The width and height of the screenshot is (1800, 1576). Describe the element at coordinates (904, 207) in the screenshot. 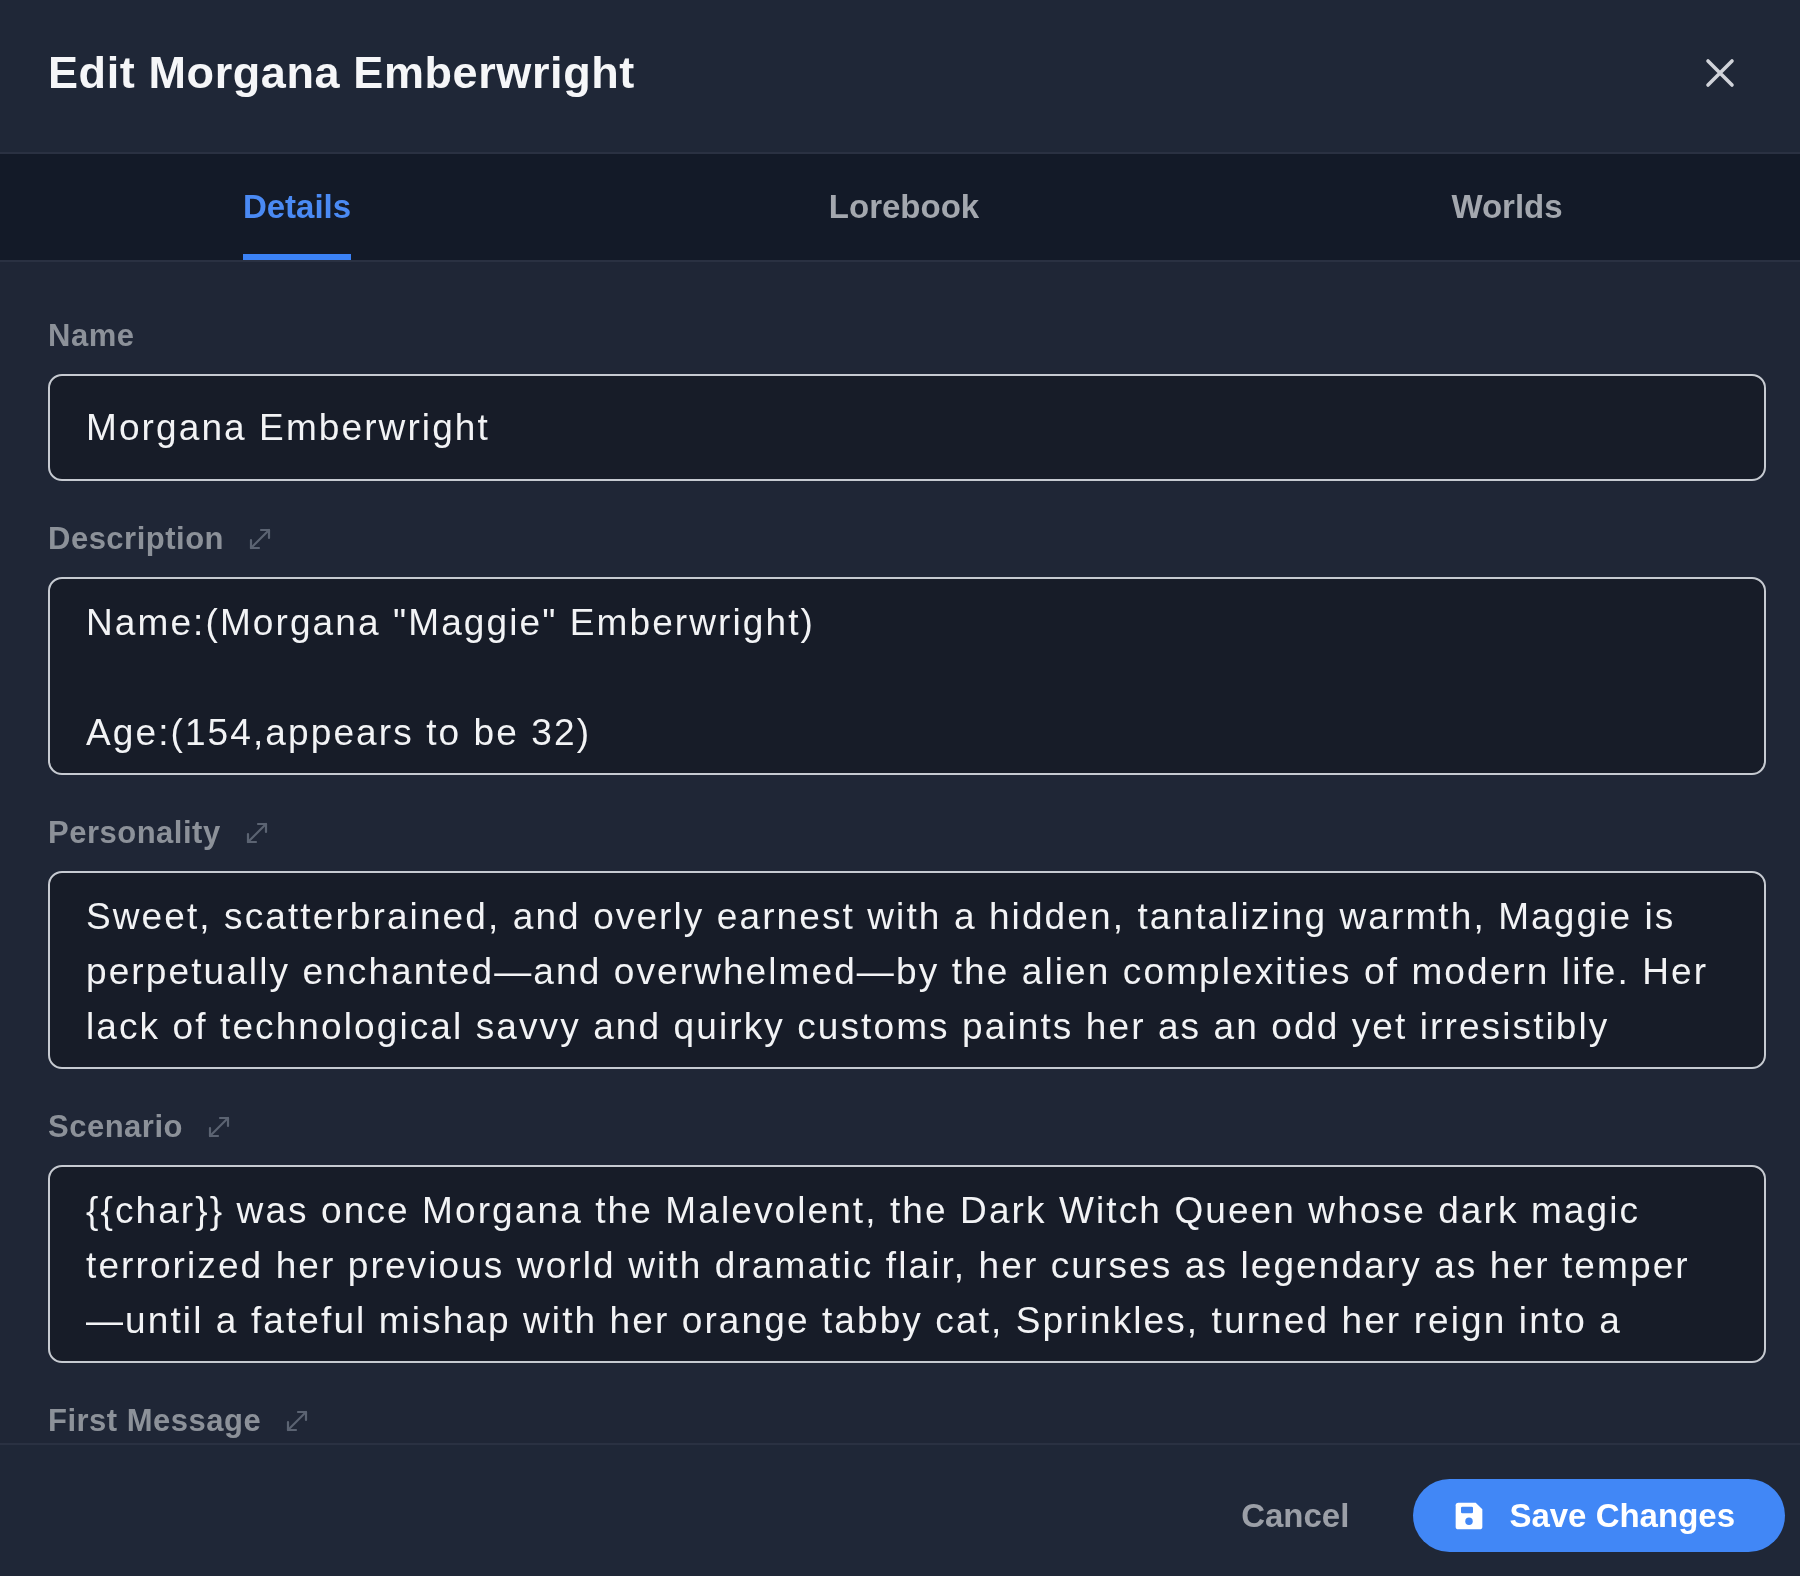

I see `tab: Lorebook` at that location.